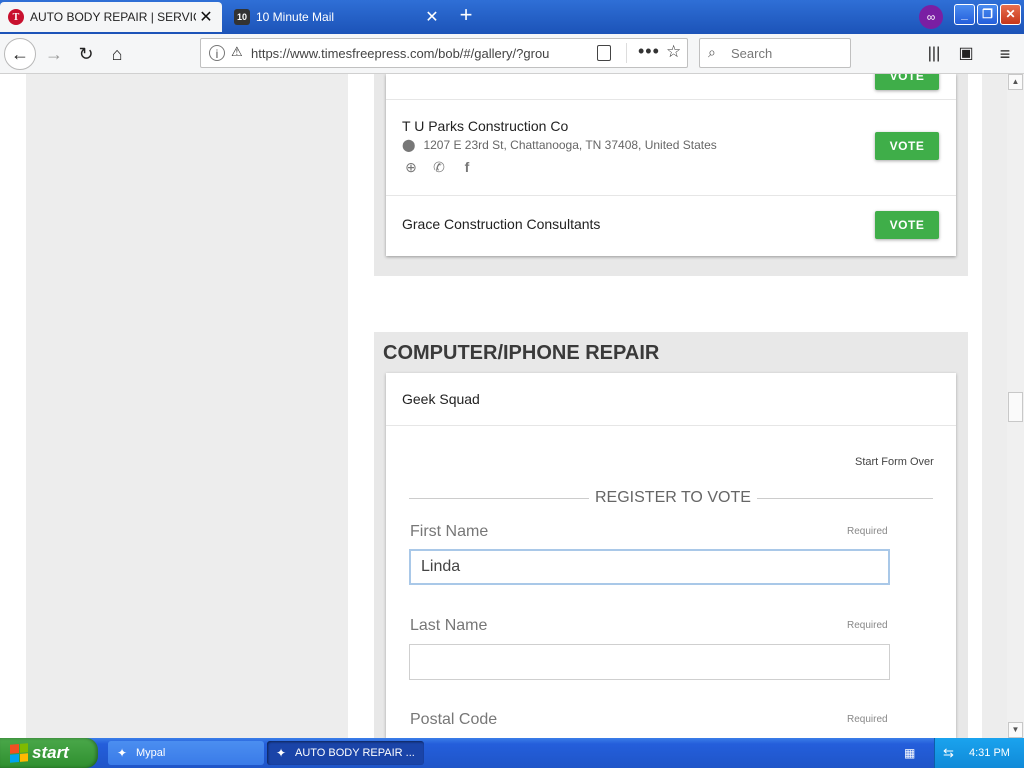  What do you see at coordinates (752, 53) in the screenshot?
I see `search-placeholder: Search` at bounding box center [752, 53].